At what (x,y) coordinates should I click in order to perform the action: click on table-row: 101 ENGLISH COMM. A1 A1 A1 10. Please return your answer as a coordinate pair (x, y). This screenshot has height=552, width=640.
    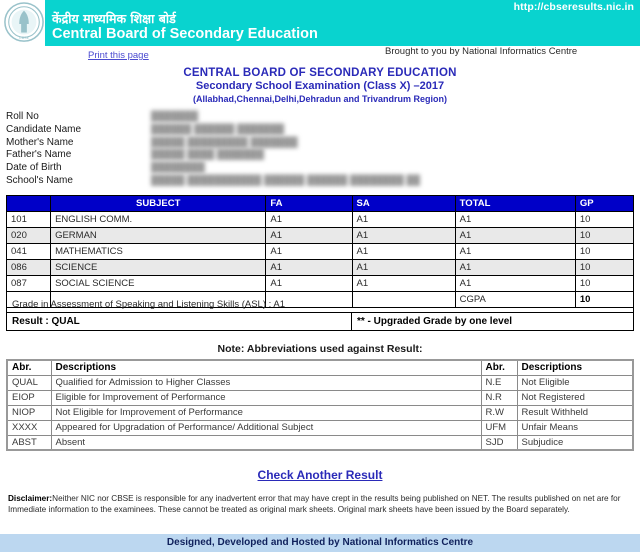
    Looking at the image, I should click on (320, 219).